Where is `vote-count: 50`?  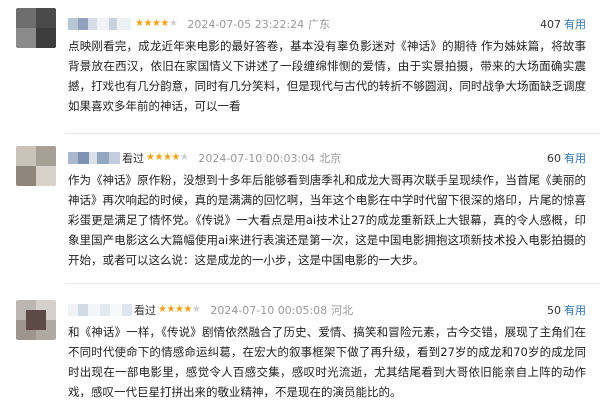 vote-count: 50 is located at coordinates (554, 310).